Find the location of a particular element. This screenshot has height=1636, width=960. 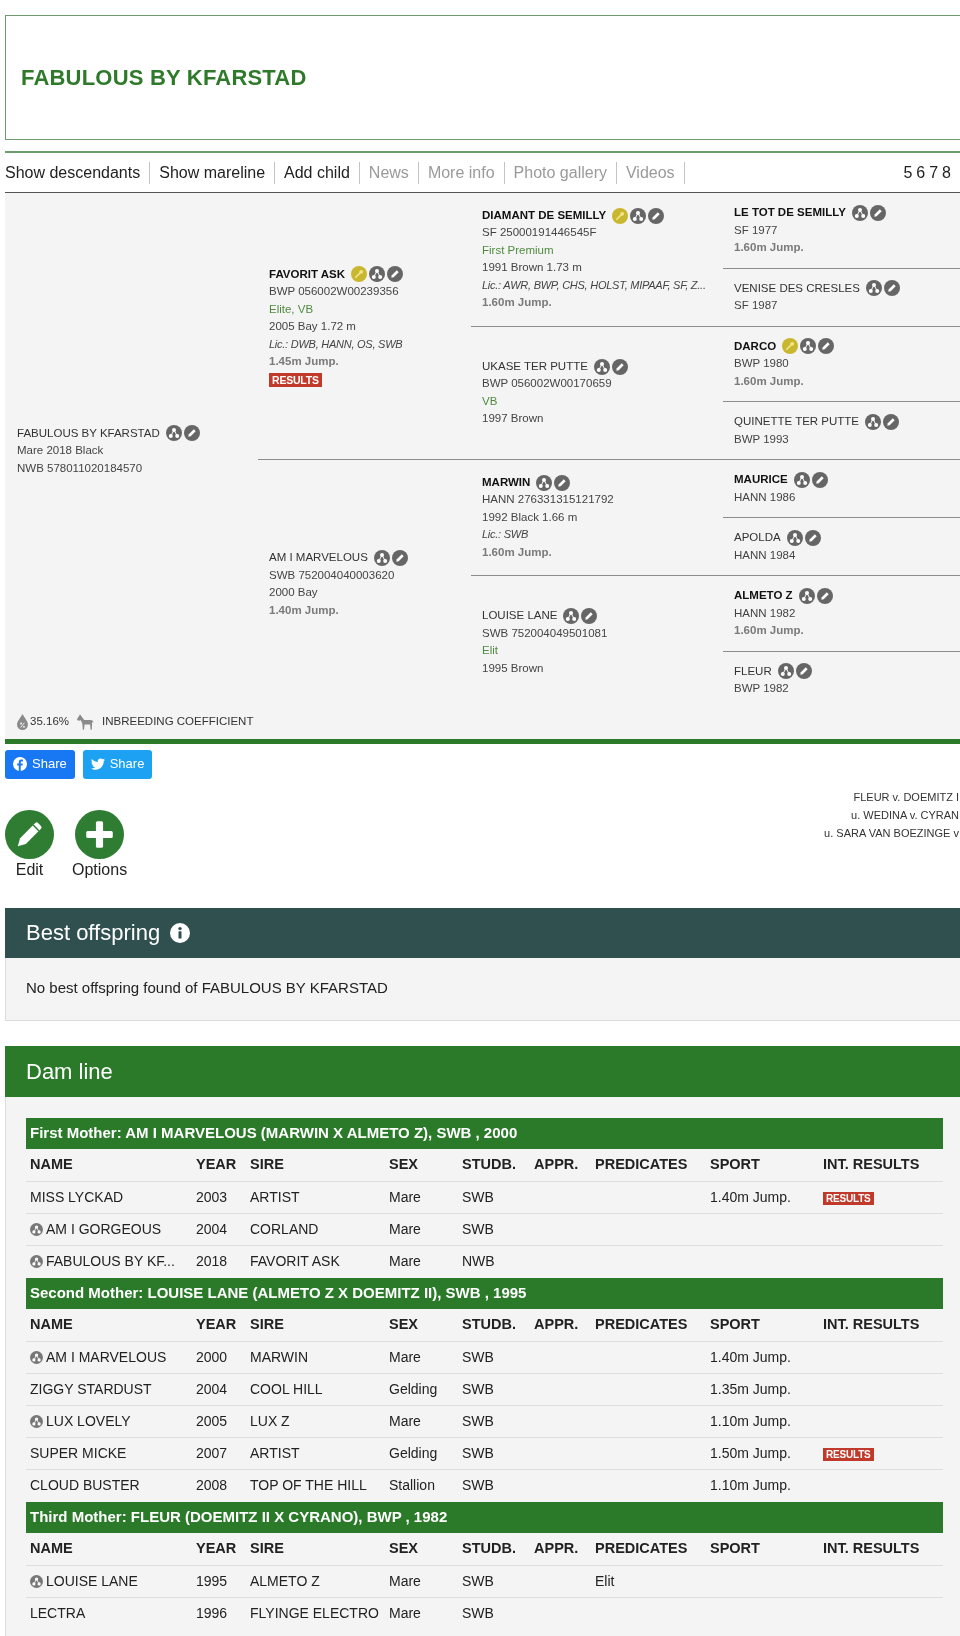

predicate-text: Elit is located at coordinates (490, 651).